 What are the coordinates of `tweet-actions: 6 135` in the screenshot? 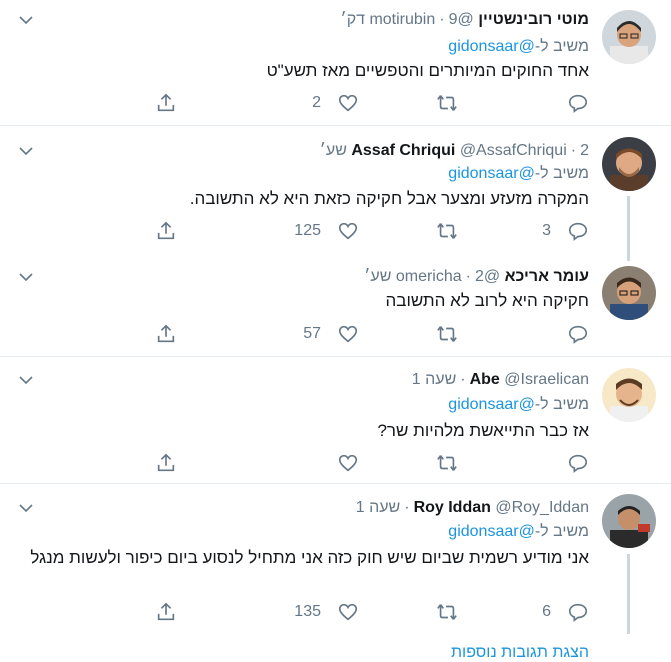 It's located at (334, 612).